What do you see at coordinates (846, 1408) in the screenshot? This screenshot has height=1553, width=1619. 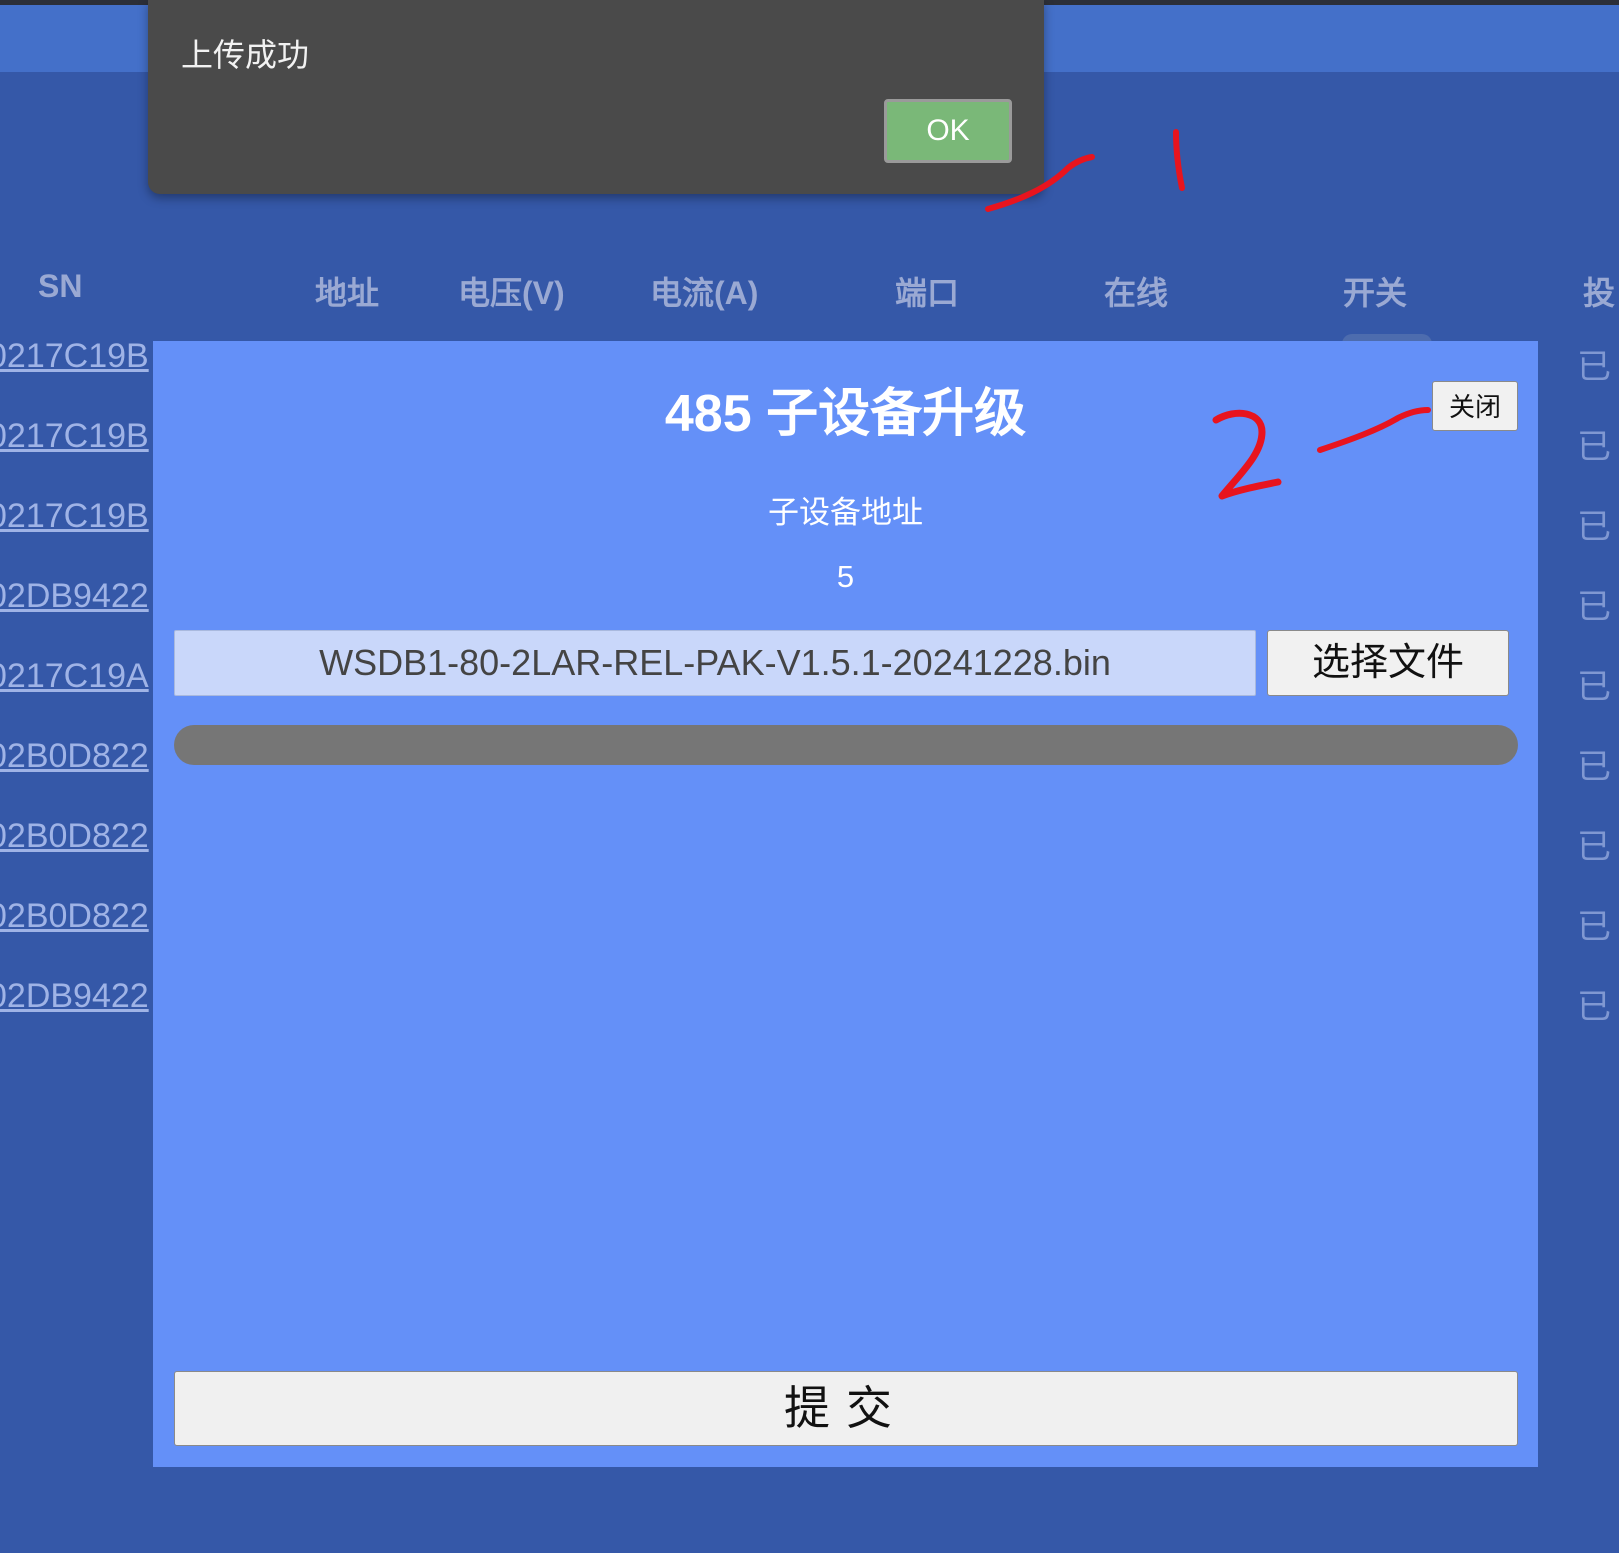 I see `submit-button: 提交` at bounding box center [846, 1408].